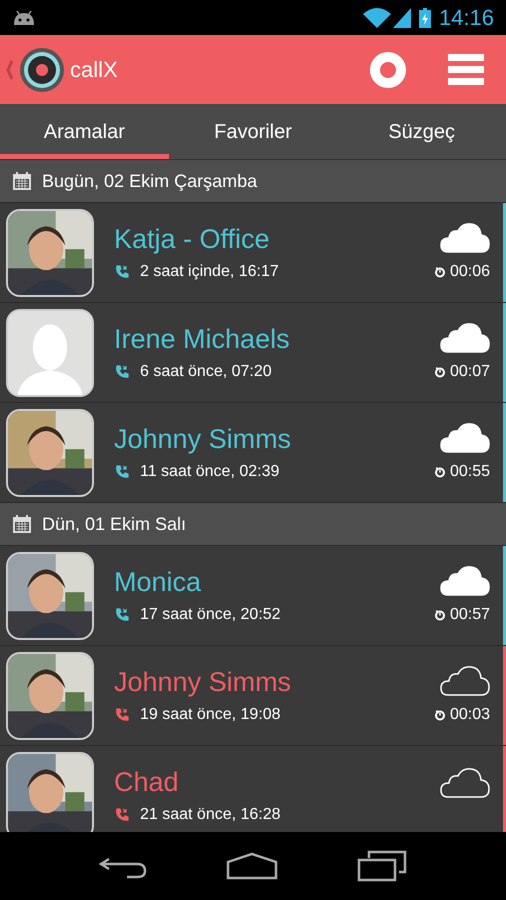  Describe the element at coordinates (202, 339) in the screenshot. I see `contact-name: Irene Michaels` at that location.